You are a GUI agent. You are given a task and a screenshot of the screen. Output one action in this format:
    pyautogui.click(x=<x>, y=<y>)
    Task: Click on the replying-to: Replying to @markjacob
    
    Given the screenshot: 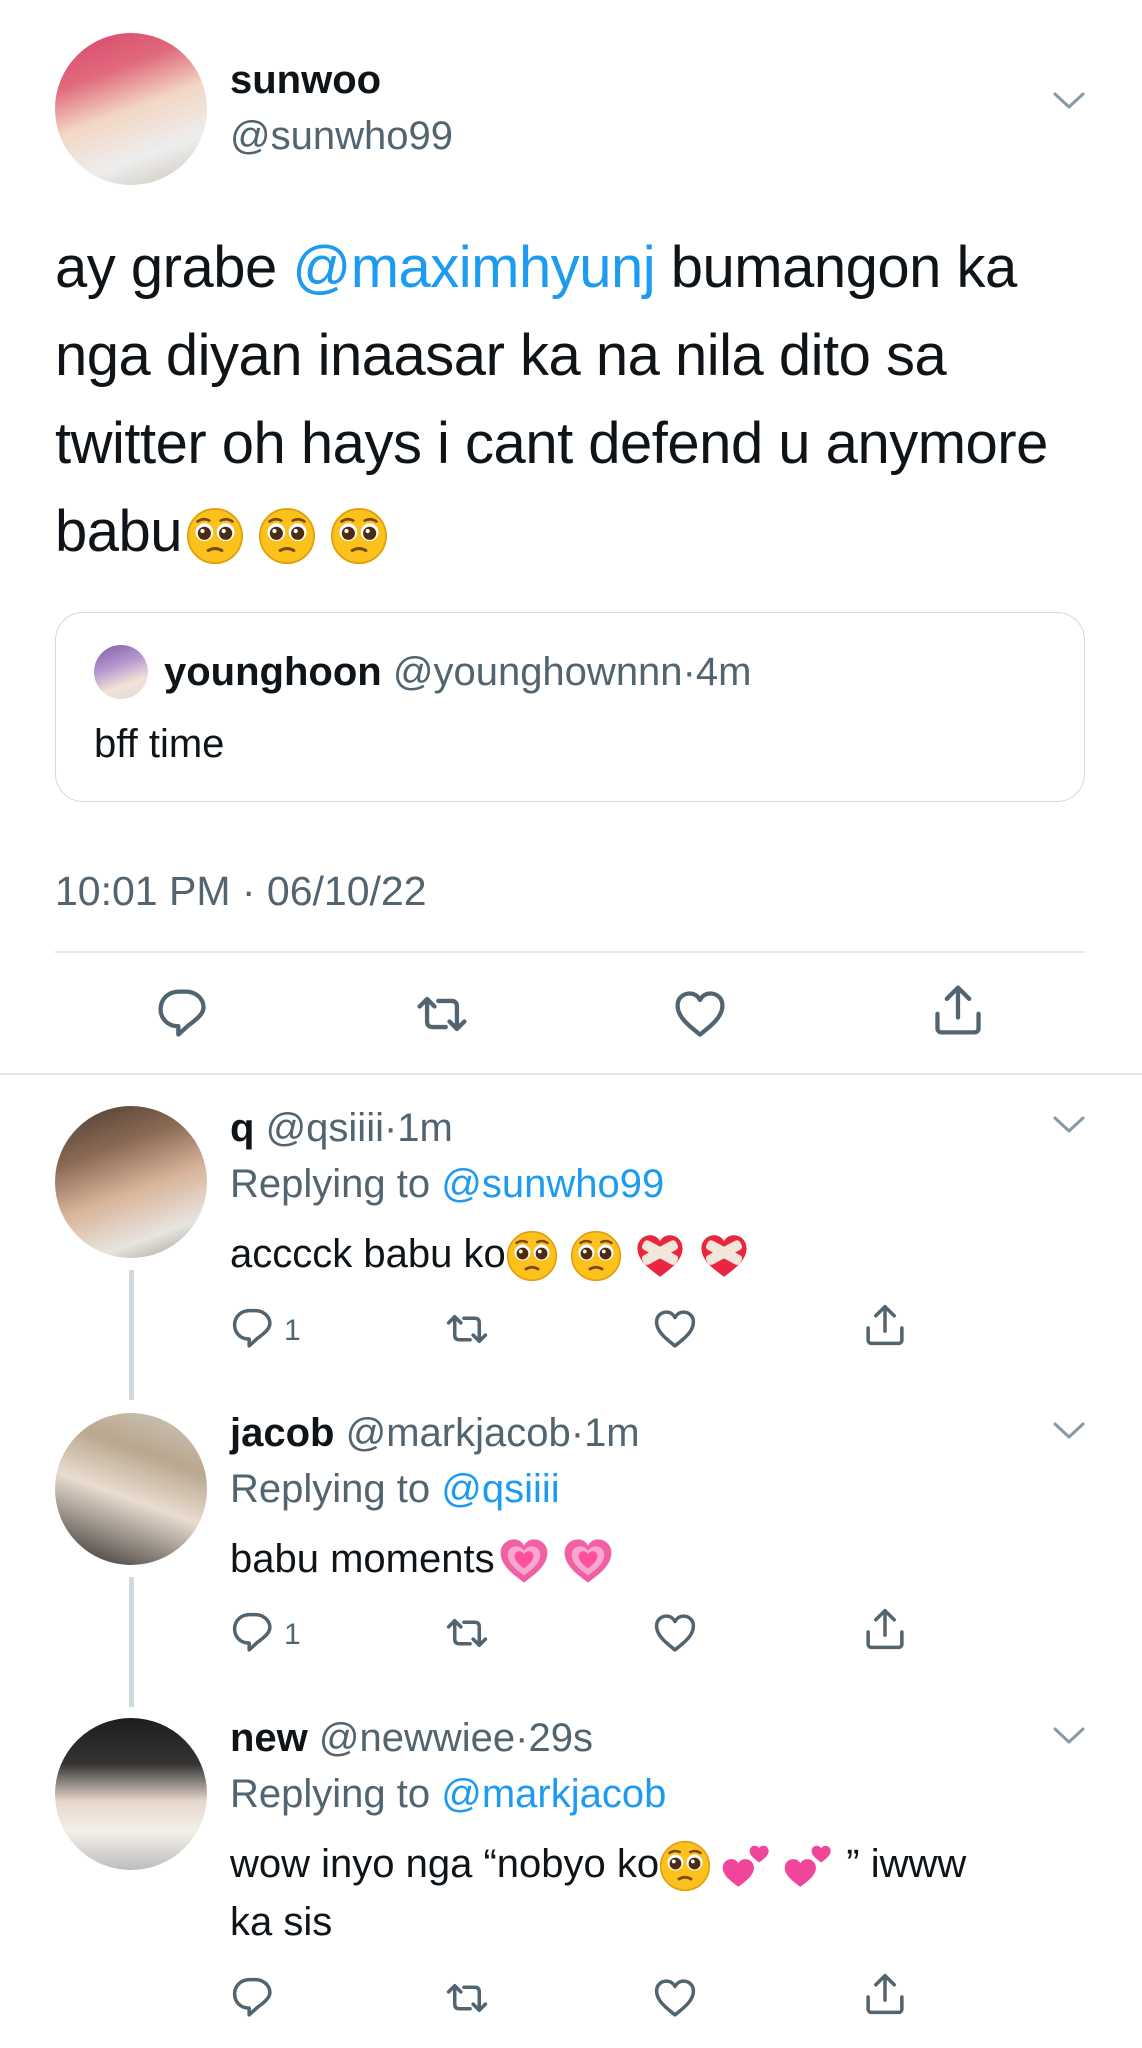 What is the action you would take?
    pyautogui.click(x=448, y=1794)
    